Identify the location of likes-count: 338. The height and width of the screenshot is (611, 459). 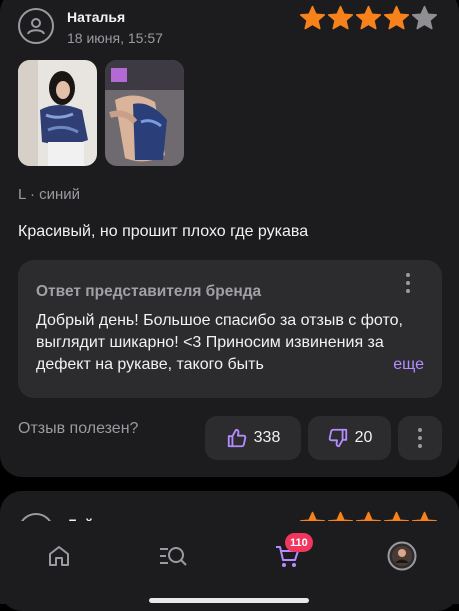
(267, 437).